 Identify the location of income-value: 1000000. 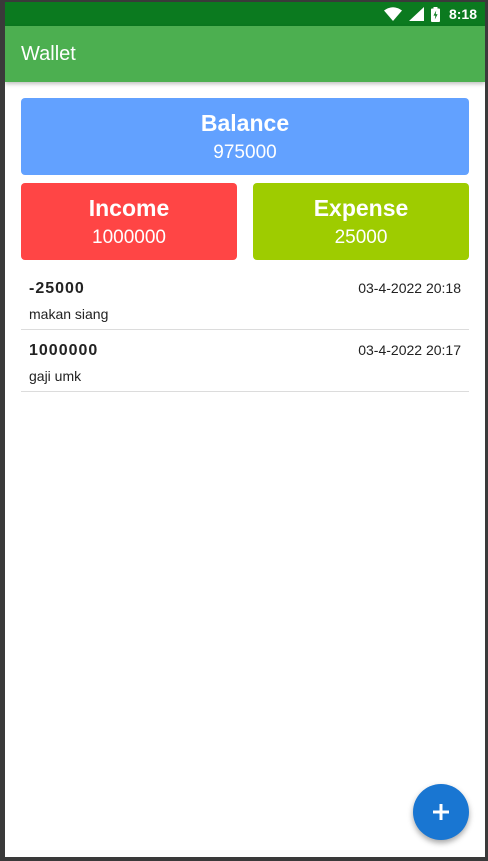
(129, 237).